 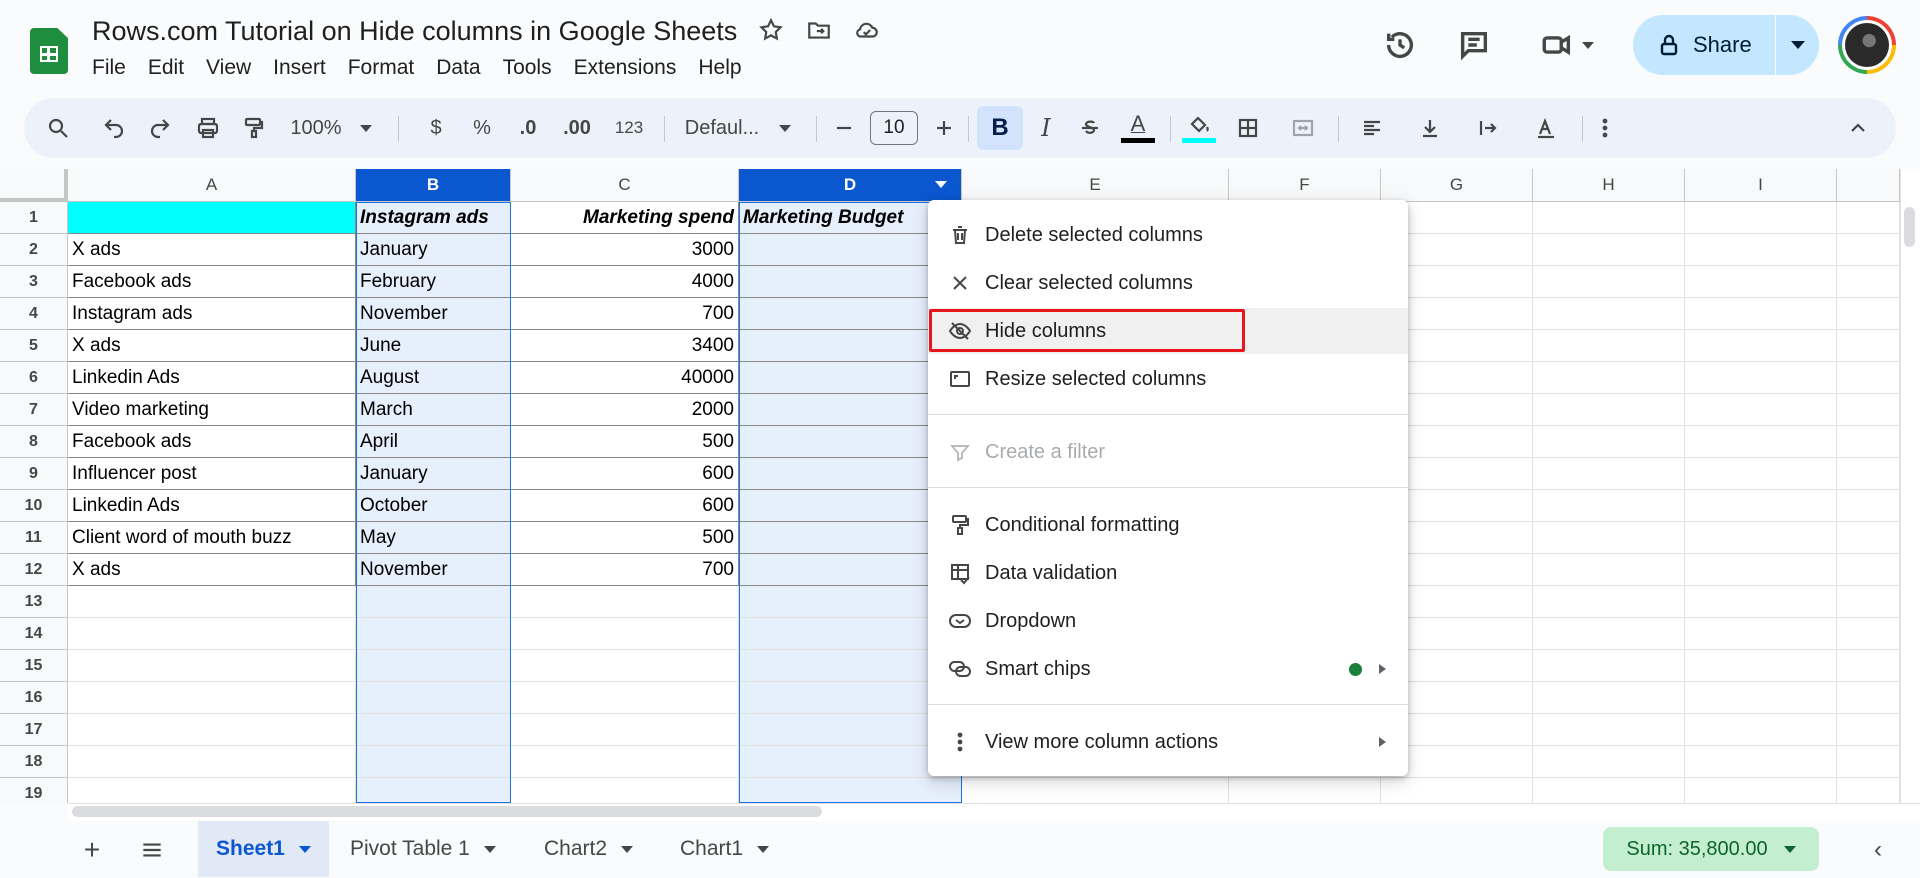 What do you see at coordinates (433, 442) in the screenshot?
I see `grid-cell: April` at bounding box center [433, 442].